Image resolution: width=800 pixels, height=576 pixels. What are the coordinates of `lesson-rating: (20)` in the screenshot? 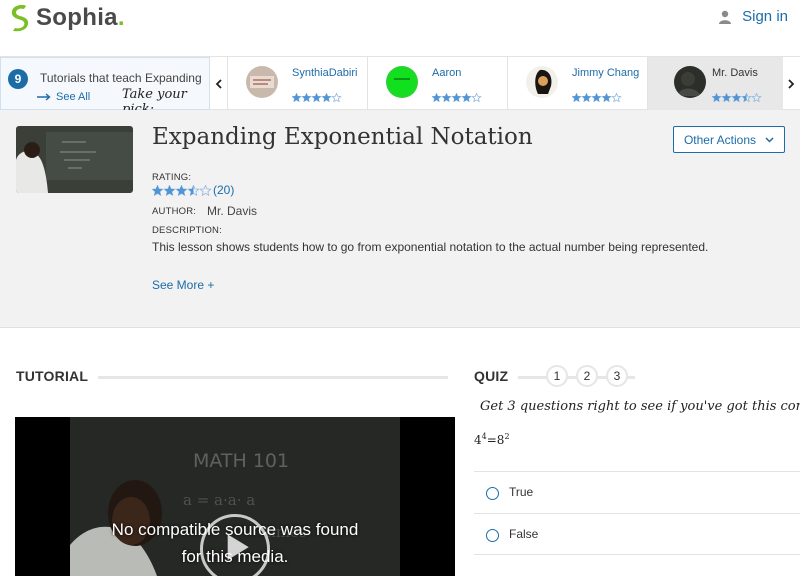 It's located at (193, 190).